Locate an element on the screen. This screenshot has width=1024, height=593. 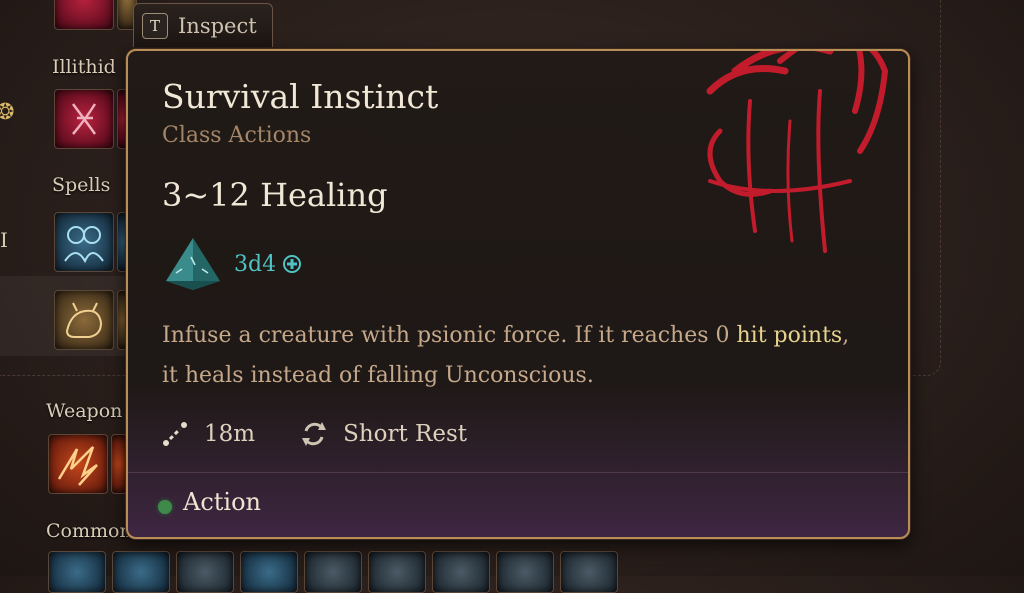
hotbar-slot-top is located at coordinates (84, 15).